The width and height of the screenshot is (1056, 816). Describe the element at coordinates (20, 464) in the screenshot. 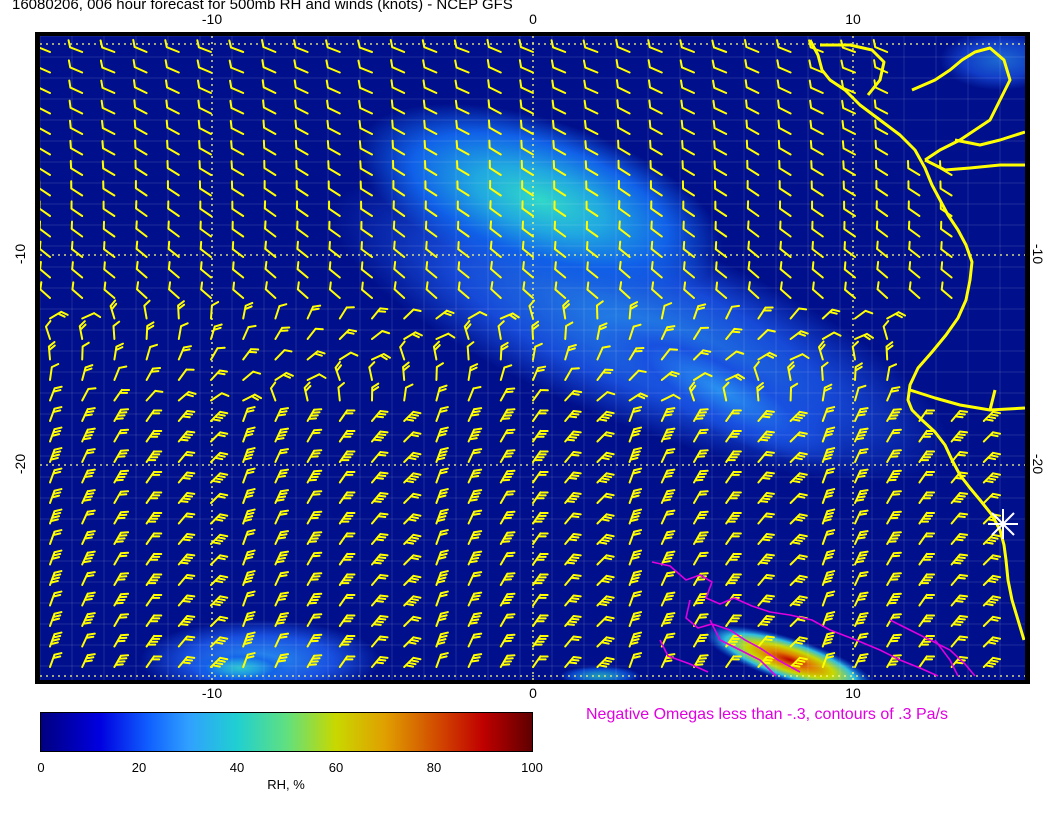

I see `lat-tick-left-2: -20` at that location.